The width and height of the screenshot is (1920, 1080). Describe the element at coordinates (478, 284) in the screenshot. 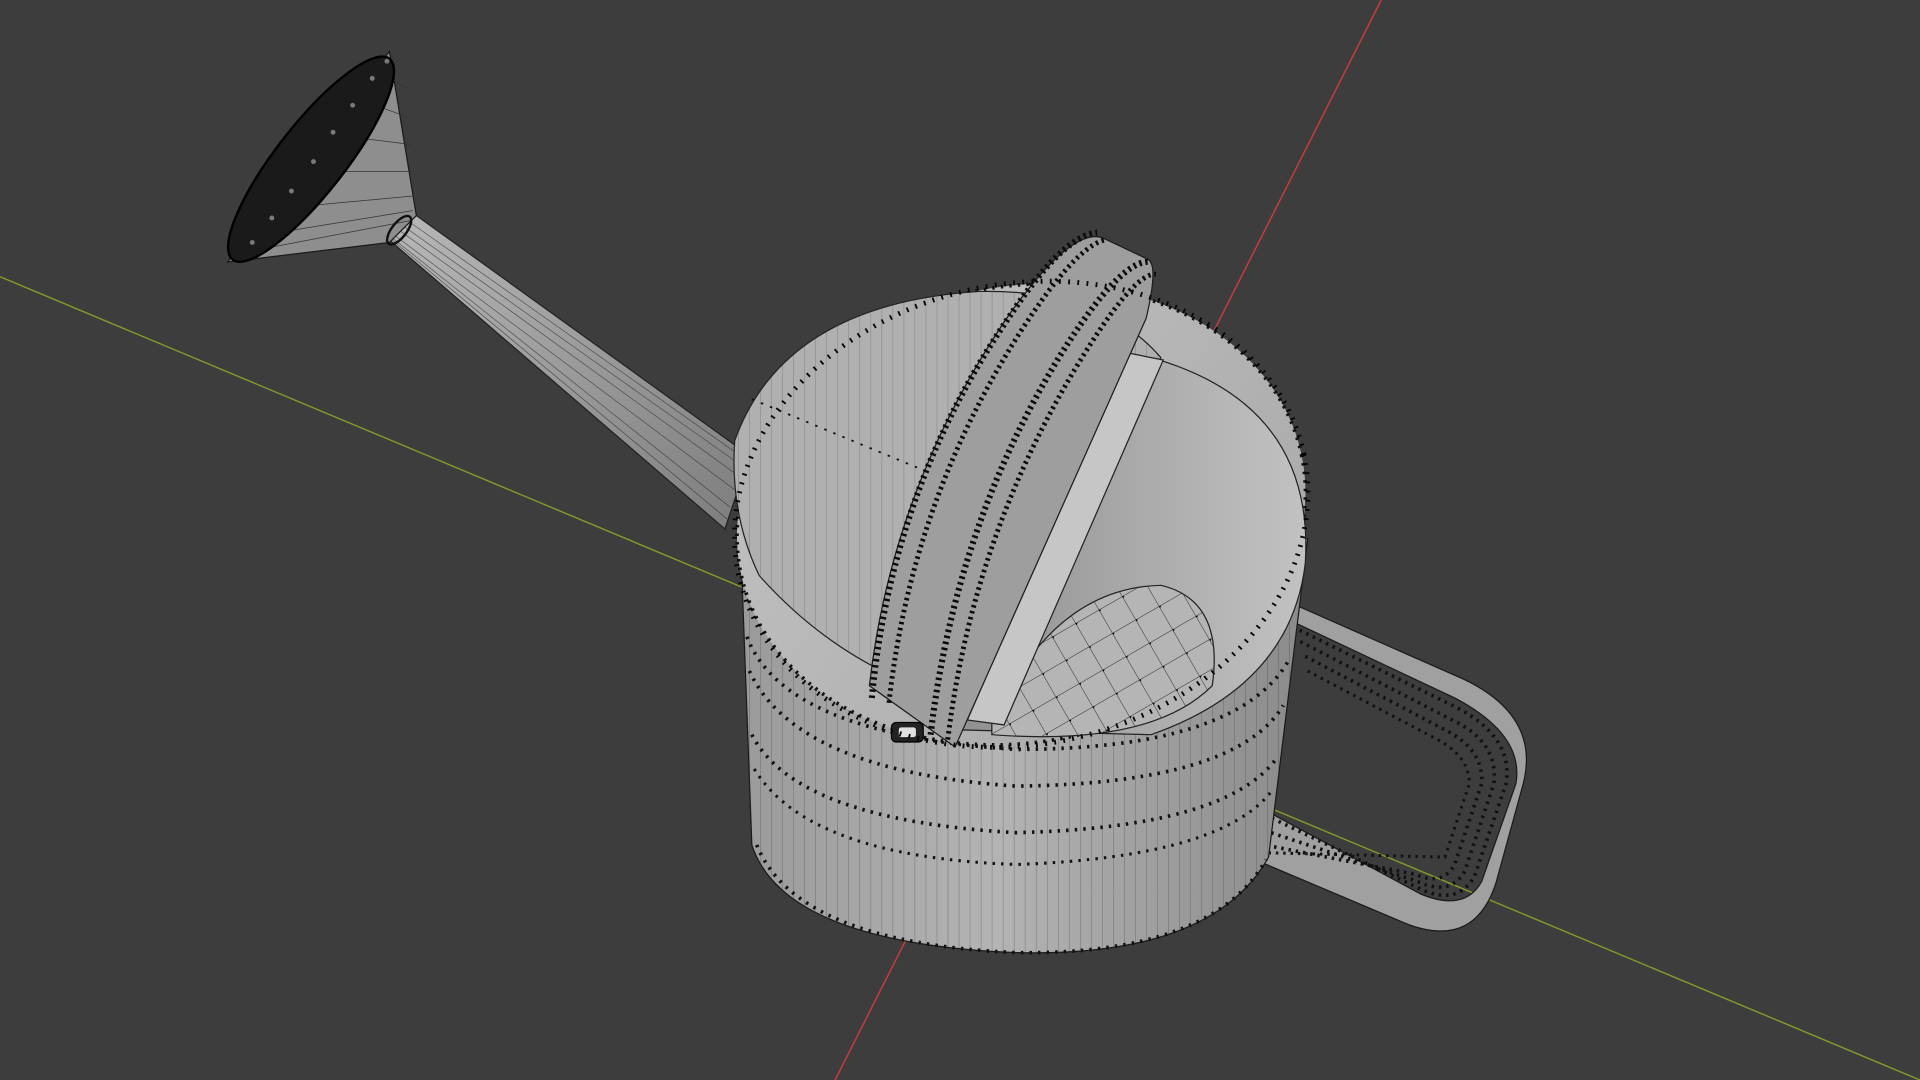

I see `spout` at that location.